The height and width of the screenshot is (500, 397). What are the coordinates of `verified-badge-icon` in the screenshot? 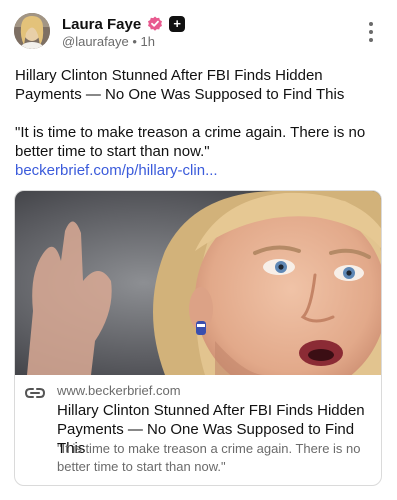 It's located at (155, 23).